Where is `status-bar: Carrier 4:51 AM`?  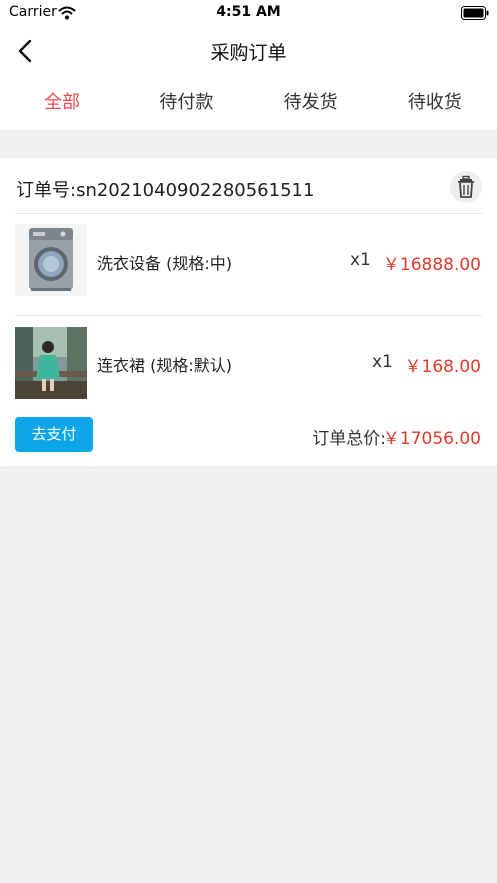 status-bar: Carrier 4:51 AM is located at coordinates (248, 13).